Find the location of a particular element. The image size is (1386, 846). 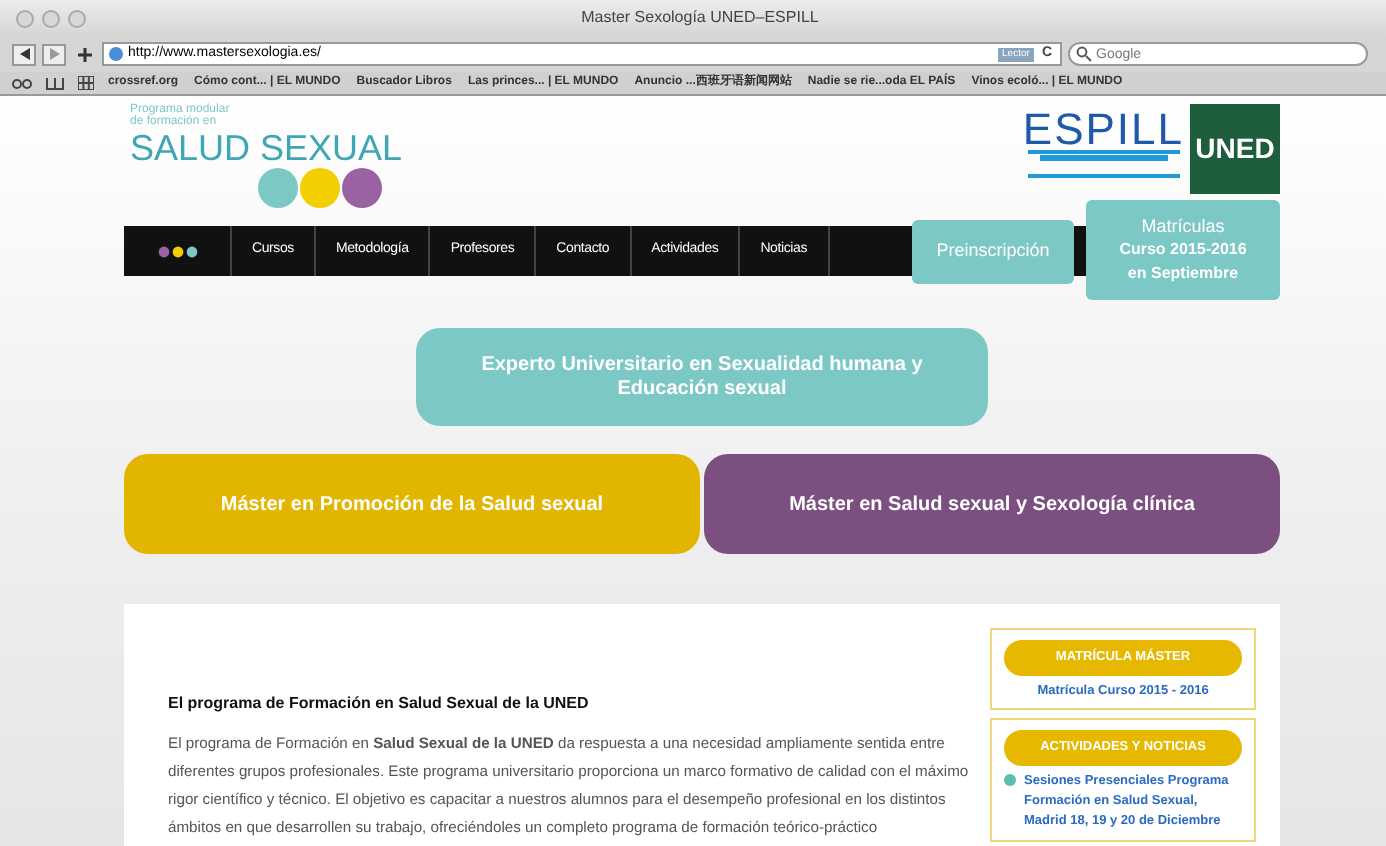

plus-icon is located at coordinates (84, 54).